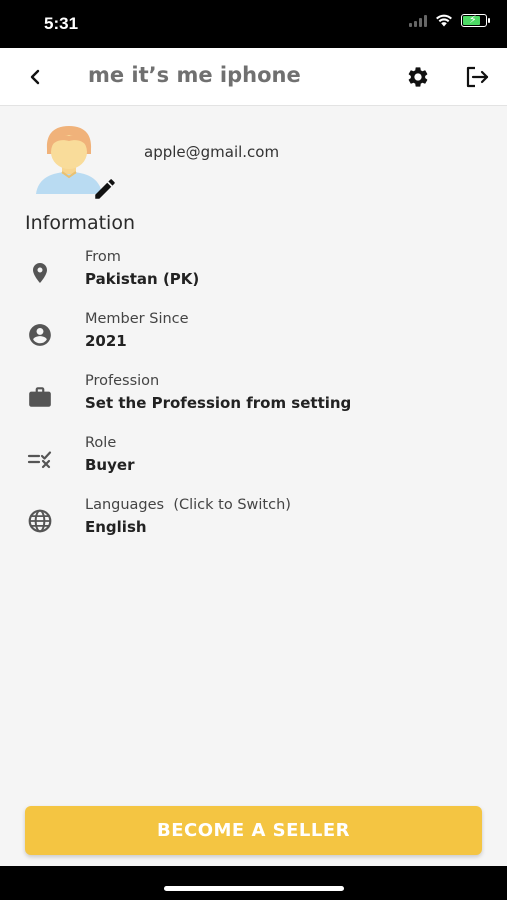  What do you see at coordinates (80, 223) in the screenshot?
I see `information-heading: Information` at bounding box center [80, 223].